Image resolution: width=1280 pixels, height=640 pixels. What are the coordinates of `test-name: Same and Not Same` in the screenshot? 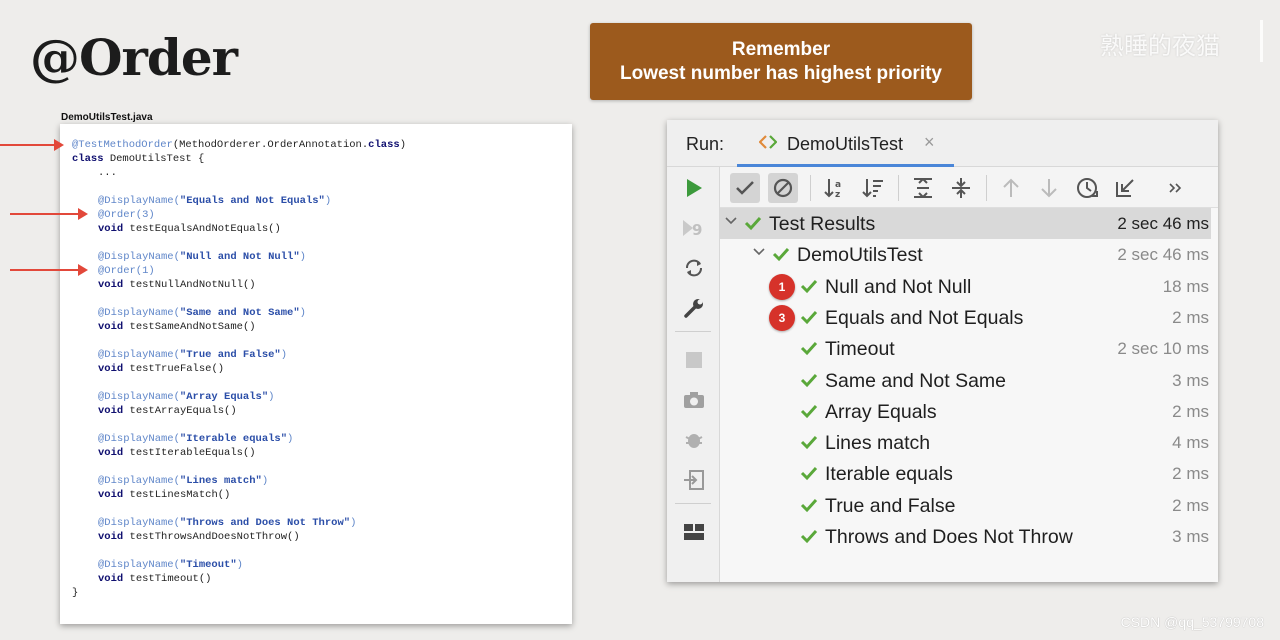 It's located at (916, 380).